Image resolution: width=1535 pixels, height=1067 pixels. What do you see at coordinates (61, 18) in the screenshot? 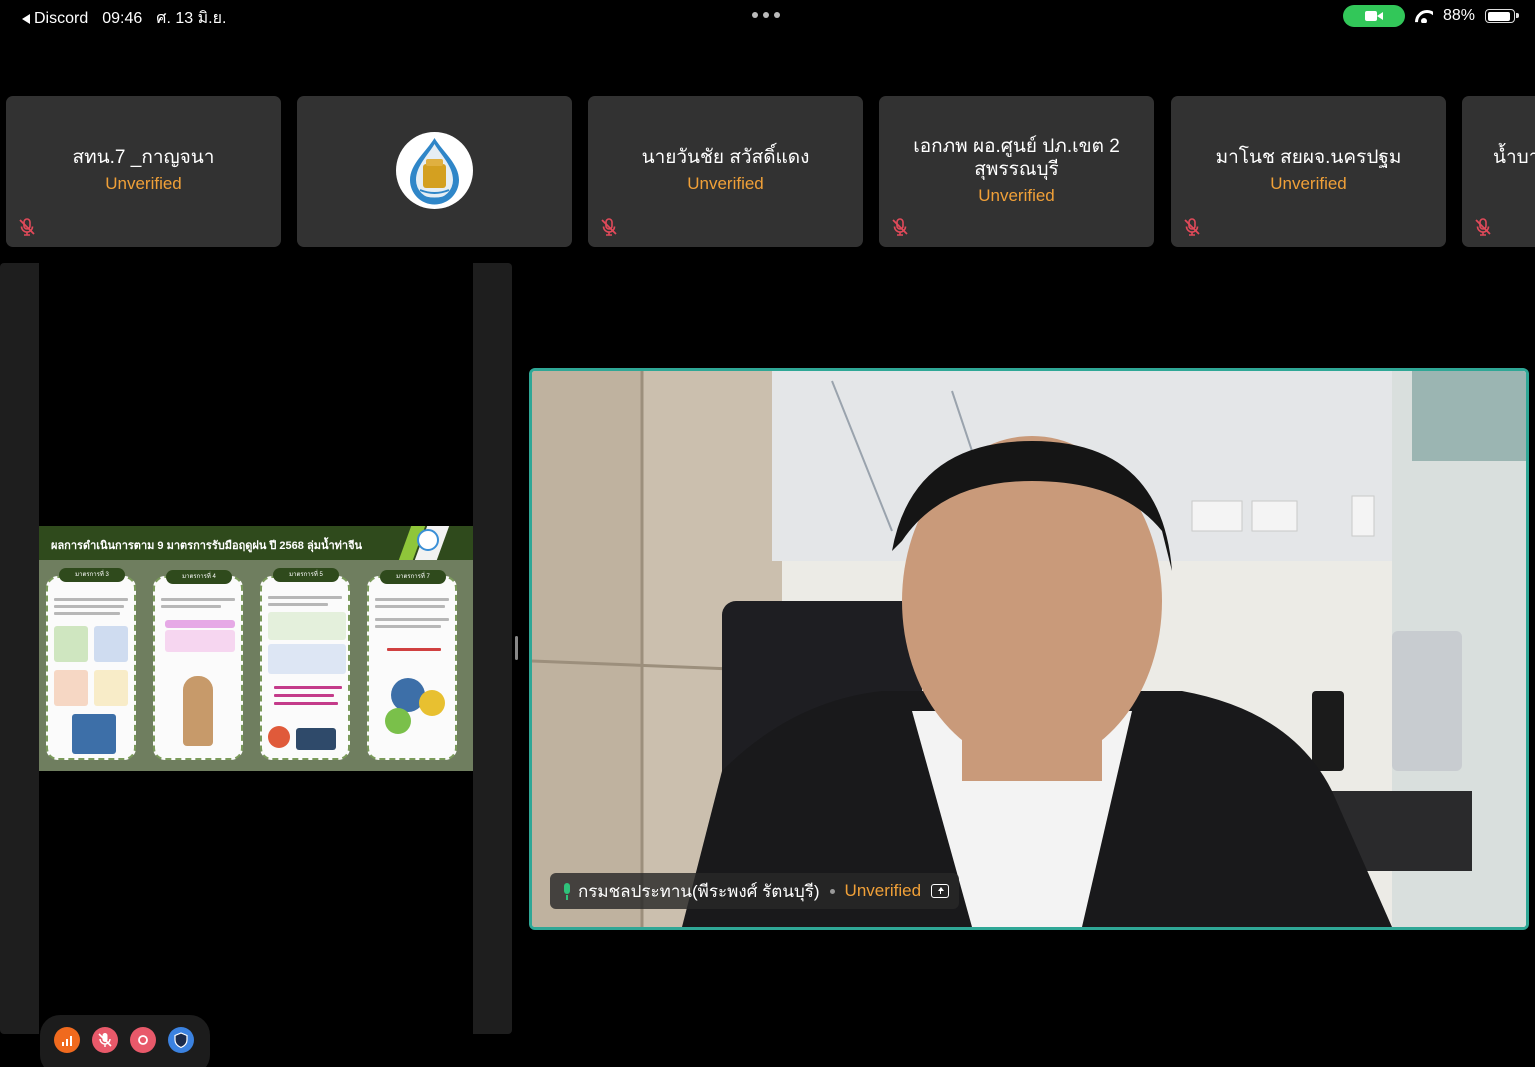
I see `back-app-label: Discord` at bounding box center [61, 18].